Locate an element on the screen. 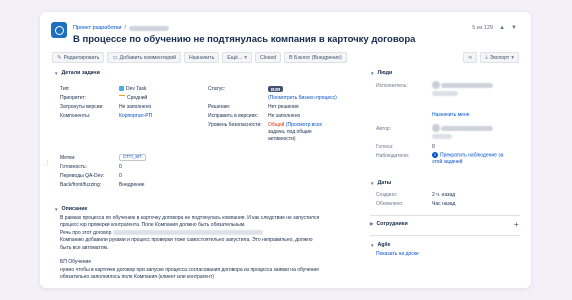 The image size is (572, 300). assignee-value is located at coordinates (463, 85).